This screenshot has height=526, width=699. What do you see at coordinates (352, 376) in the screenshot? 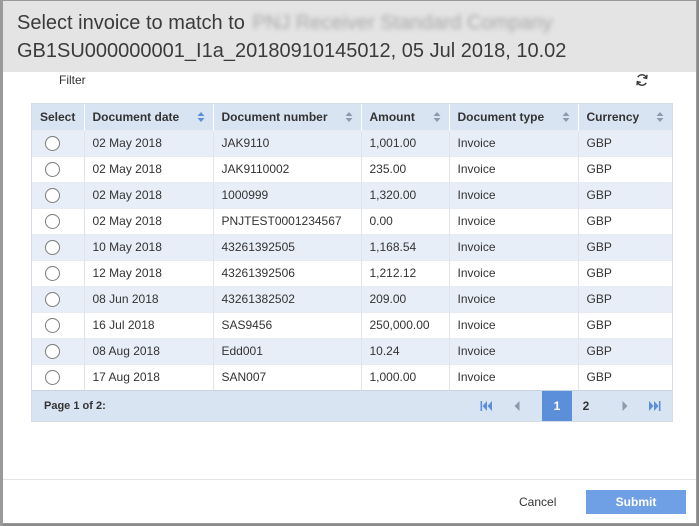
I see `table-row: 17 Aug 2018 SAN007 1,000.00 Invoice GBP` at bounding box center [352, 376].